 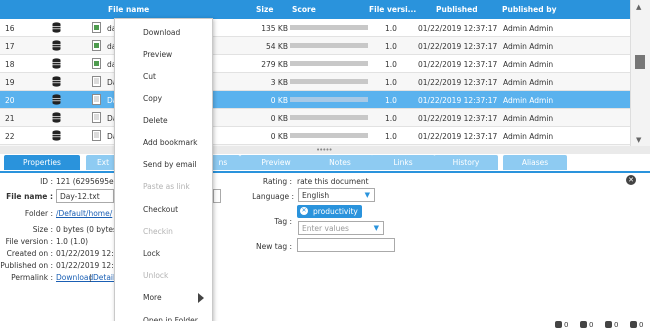 What do you see at coordinates (279, 82) in the screenshot?
I see `file-size: 3 KB` at bounding box center [279, 82].